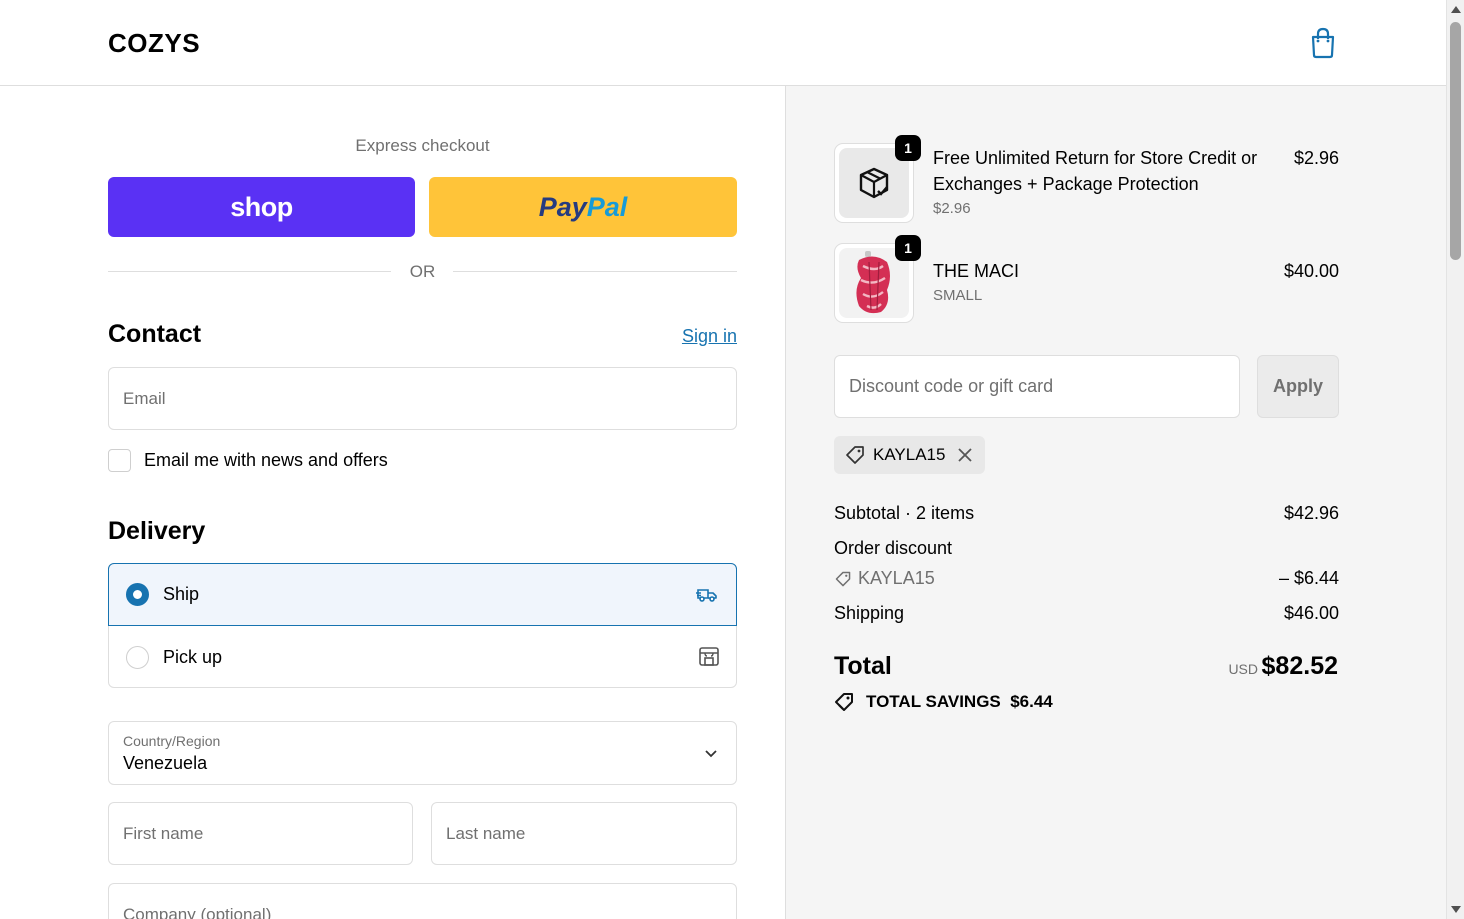 The image size is (1464, 919). I want to click on savings-label: TOTAL SAVINGS, so click(933, 701).